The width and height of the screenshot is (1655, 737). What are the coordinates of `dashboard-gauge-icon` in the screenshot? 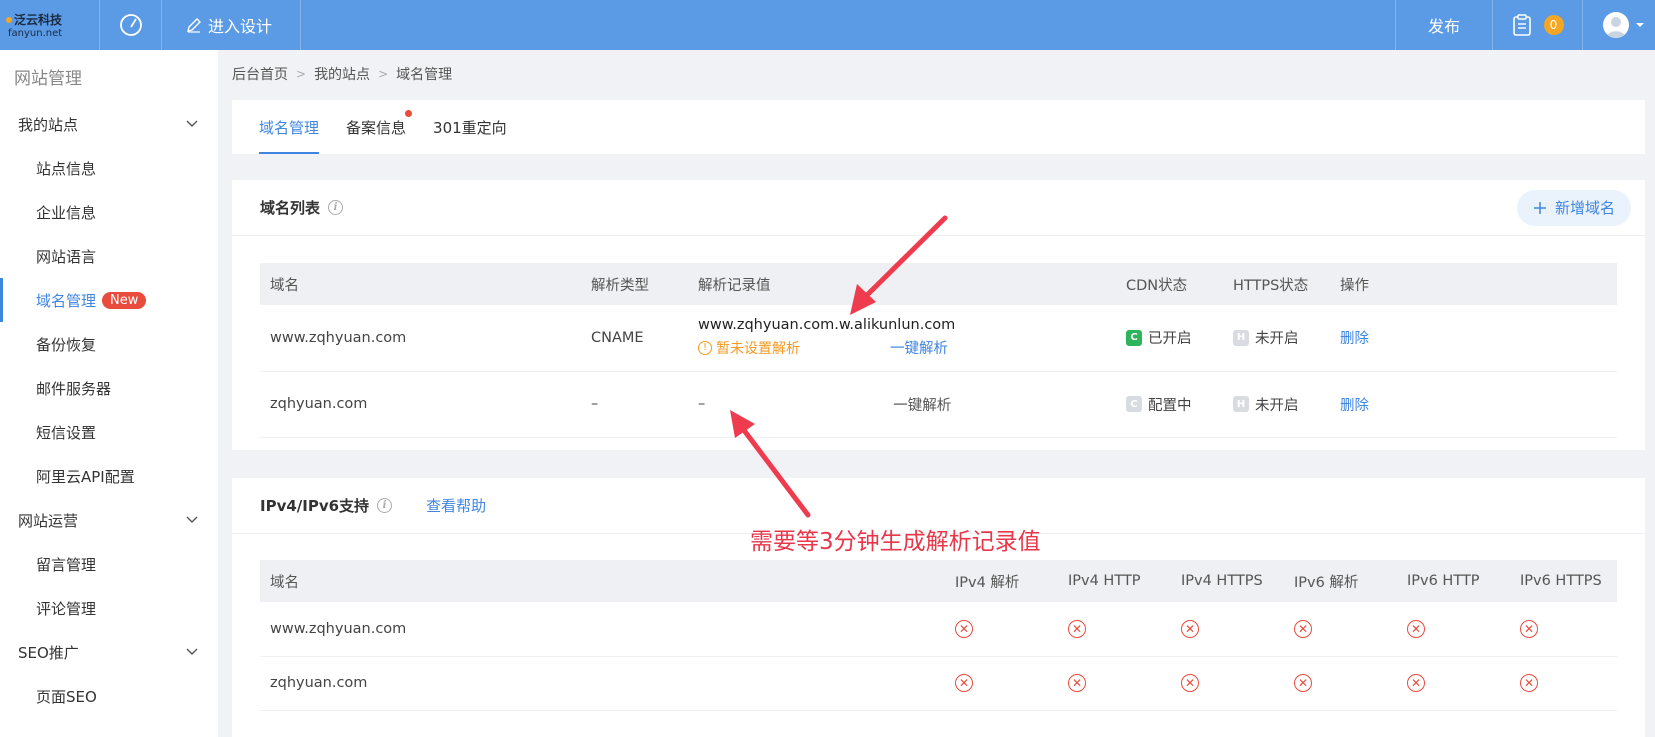 It's located at (130, 25).